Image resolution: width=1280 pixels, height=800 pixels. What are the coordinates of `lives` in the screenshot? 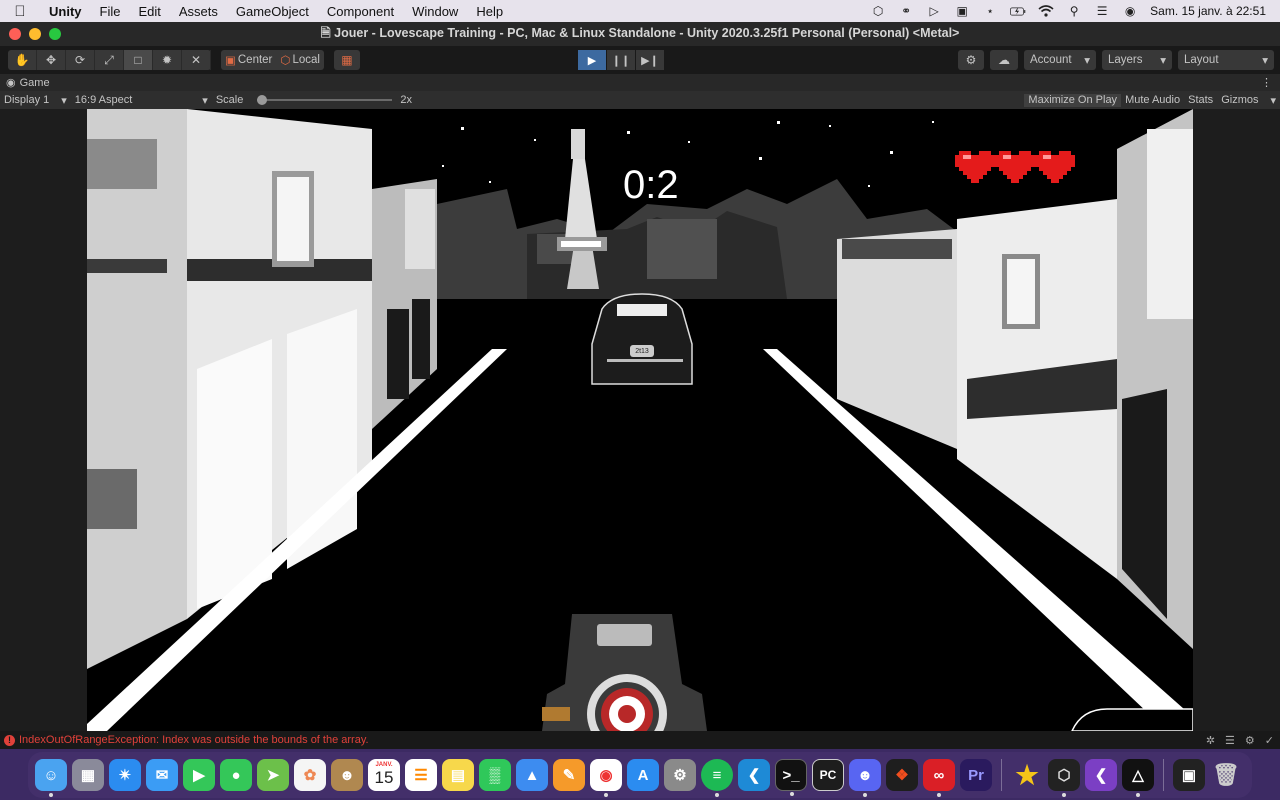 It's located at (1015, 167).